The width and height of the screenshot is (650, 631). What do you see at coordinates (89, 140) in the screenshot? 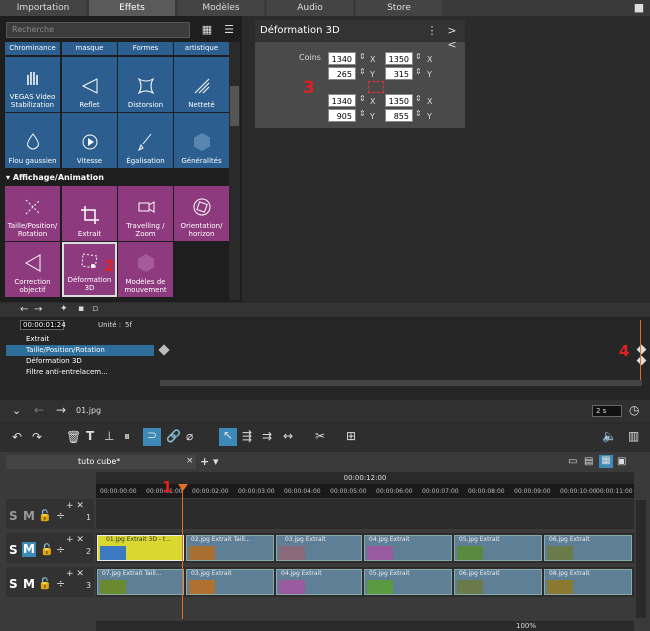
I see `effect-tile-vitesse: Vitesse` at bounding box center [89, 140].